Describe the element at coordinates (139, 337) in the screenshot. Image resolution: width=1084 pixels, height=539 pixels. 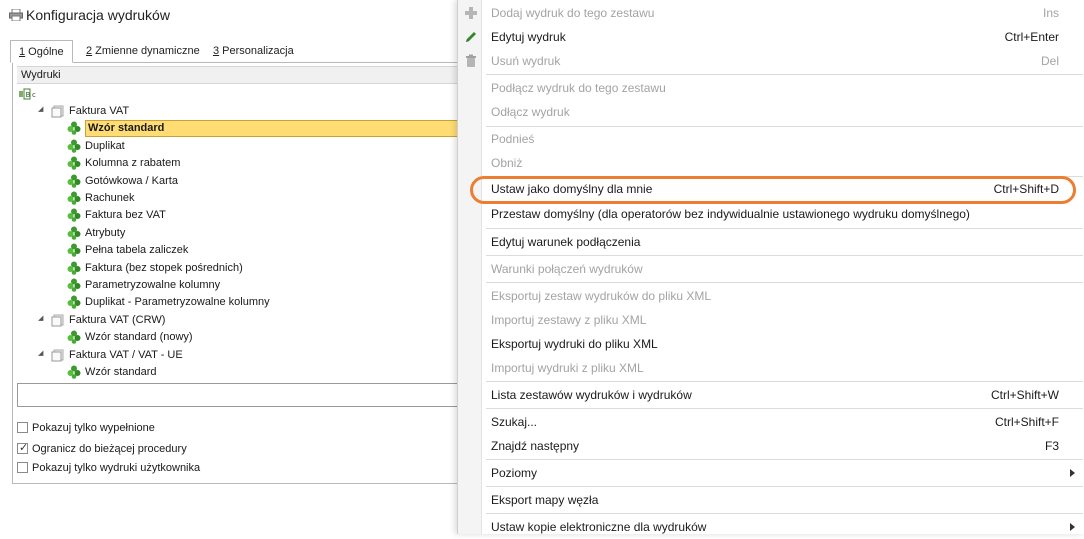
I see `tree-item-label: Wzór standard (nowy)` at that location.